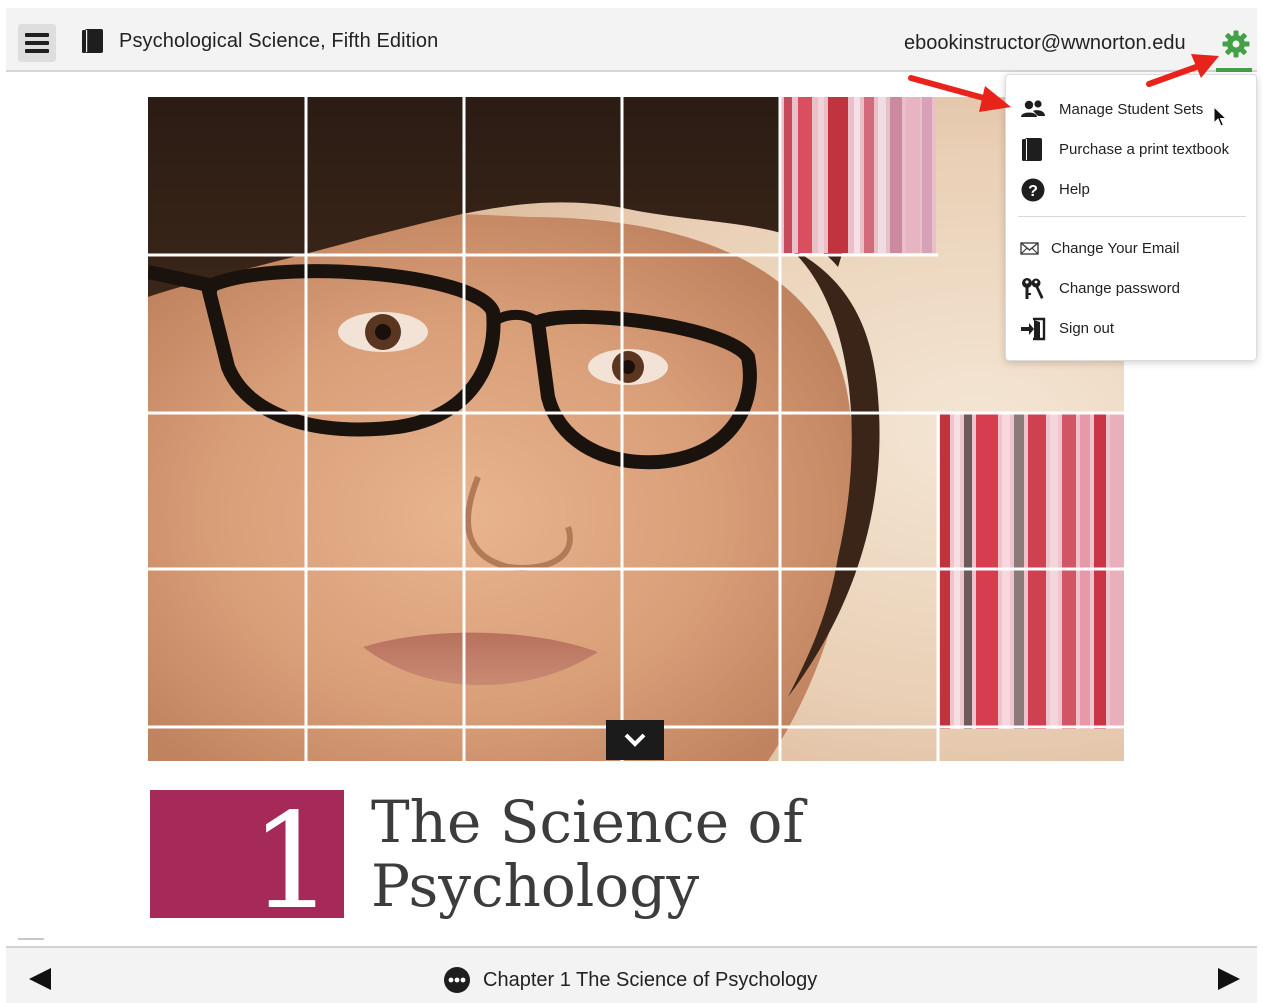 The height and width of the screenshot is (1003, 1263). Describe the element at coordinates (1115, 248) in the screenshot. I see `menu-item-label: Change Your Email` at that location.